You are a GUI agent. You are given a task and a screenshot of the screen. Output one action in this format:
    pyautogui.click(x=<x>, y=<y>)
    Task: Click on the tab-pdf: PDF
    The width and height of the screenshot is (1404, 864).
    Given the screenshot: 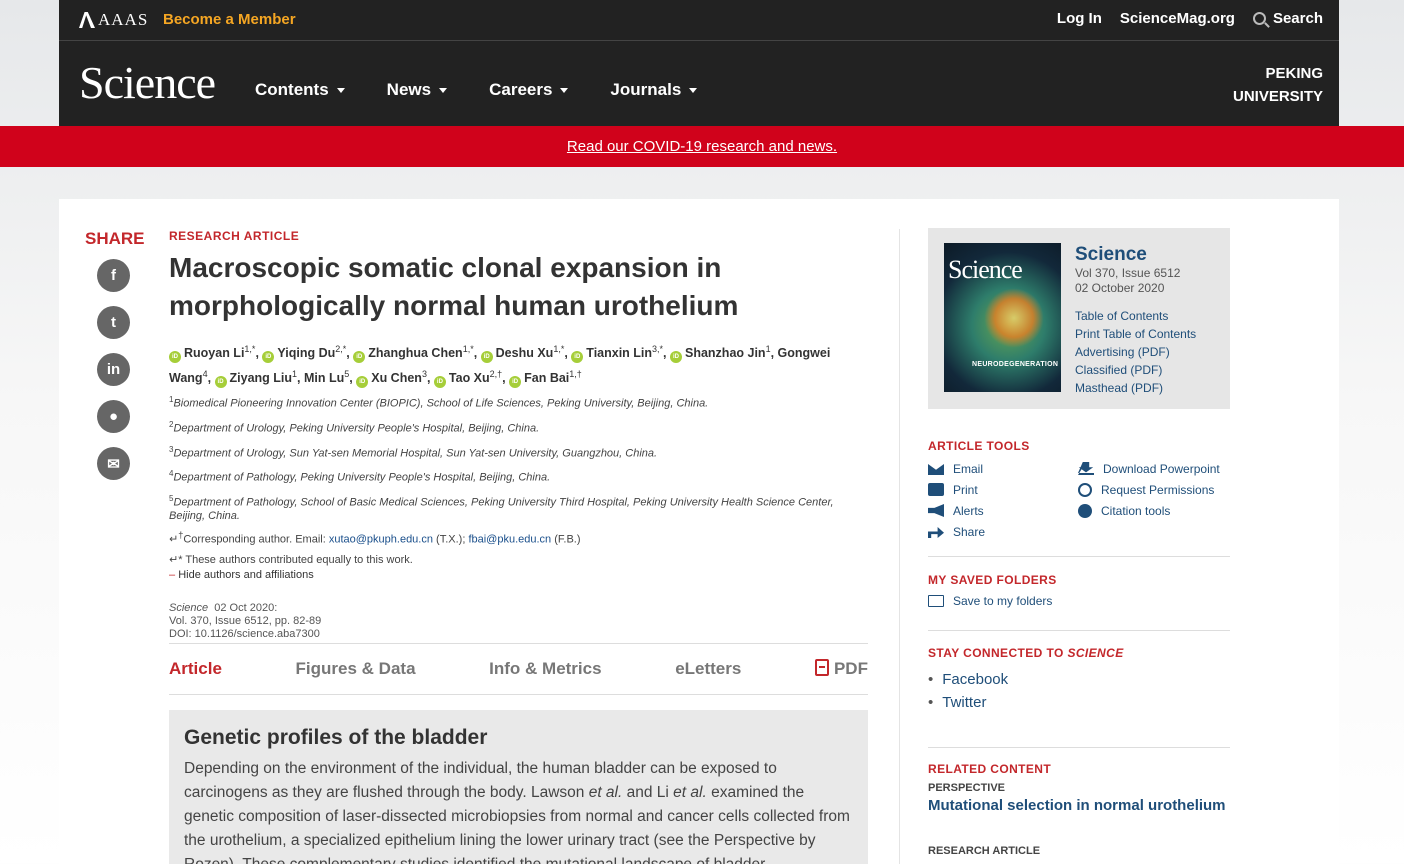 What is the action you would take?
    pyautogui.click(x=841, y=669)
    